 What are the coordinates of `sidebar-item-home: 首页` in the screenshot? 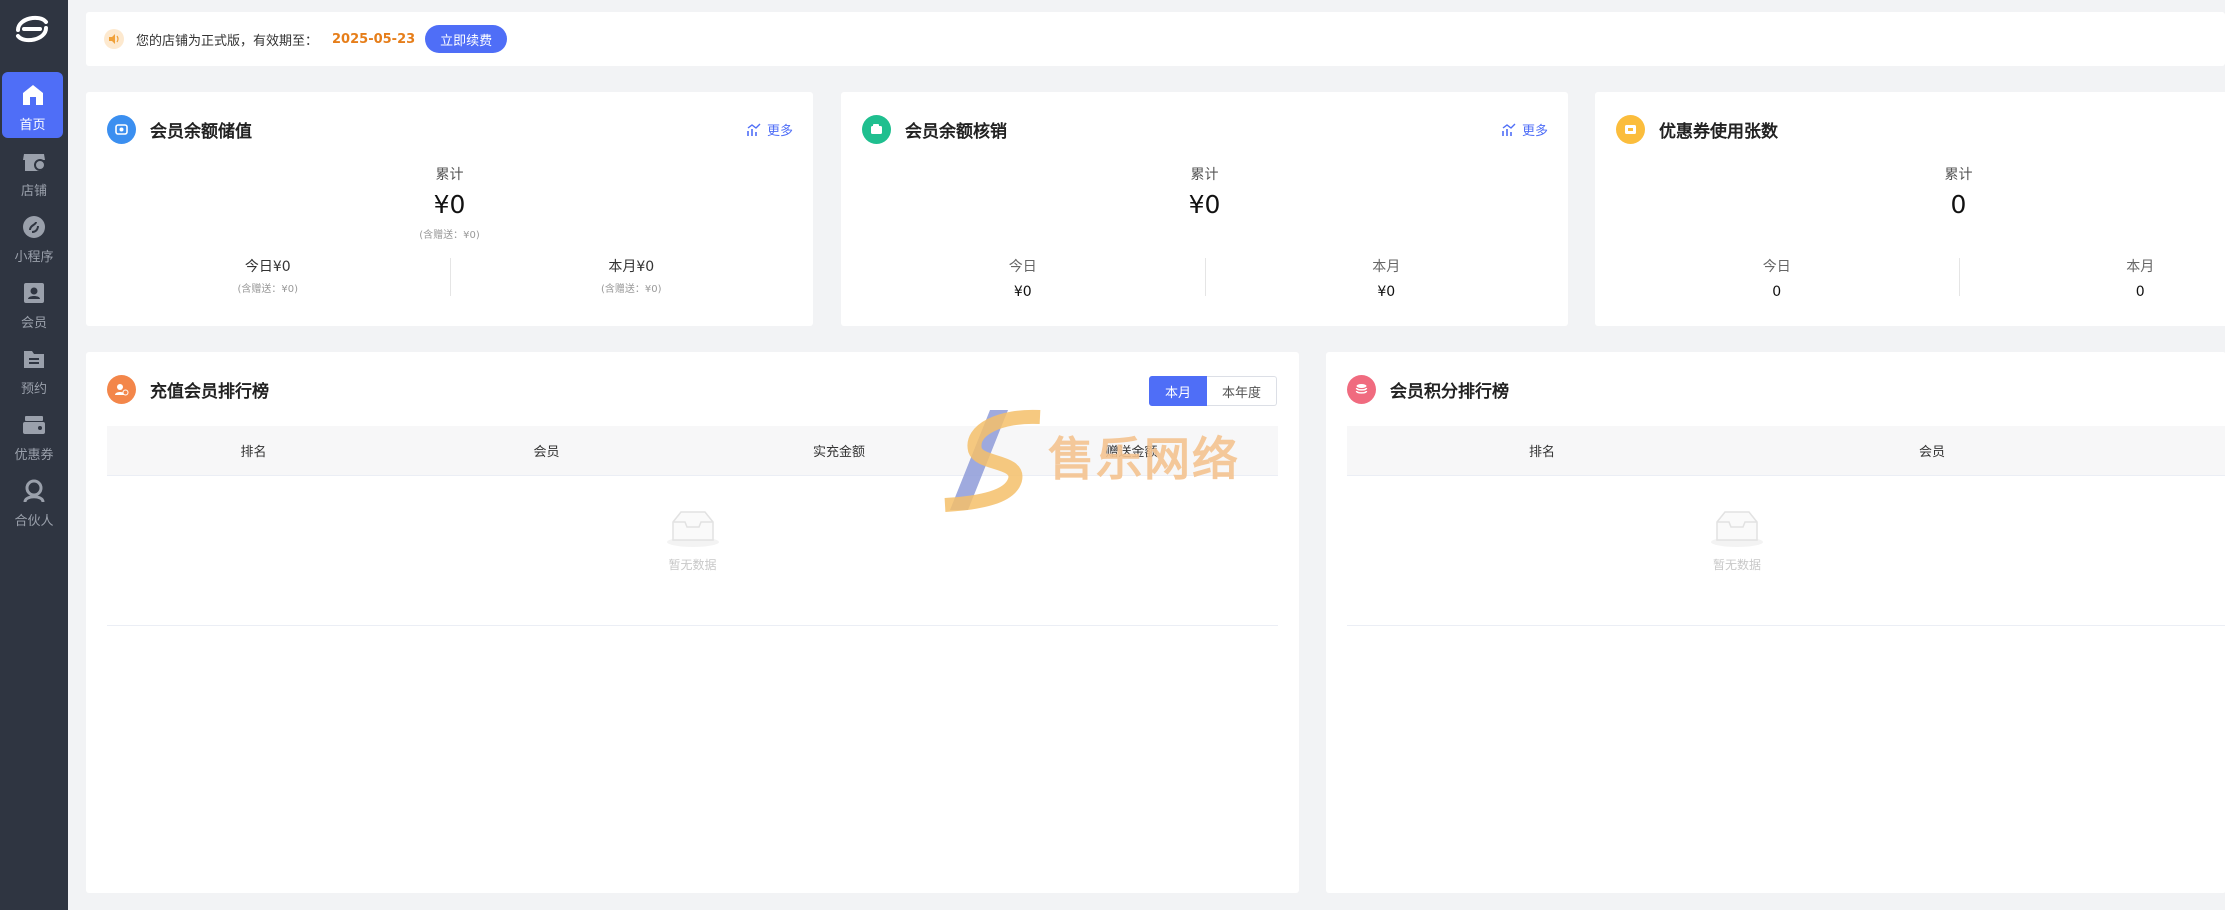 It's located at (32, 105).